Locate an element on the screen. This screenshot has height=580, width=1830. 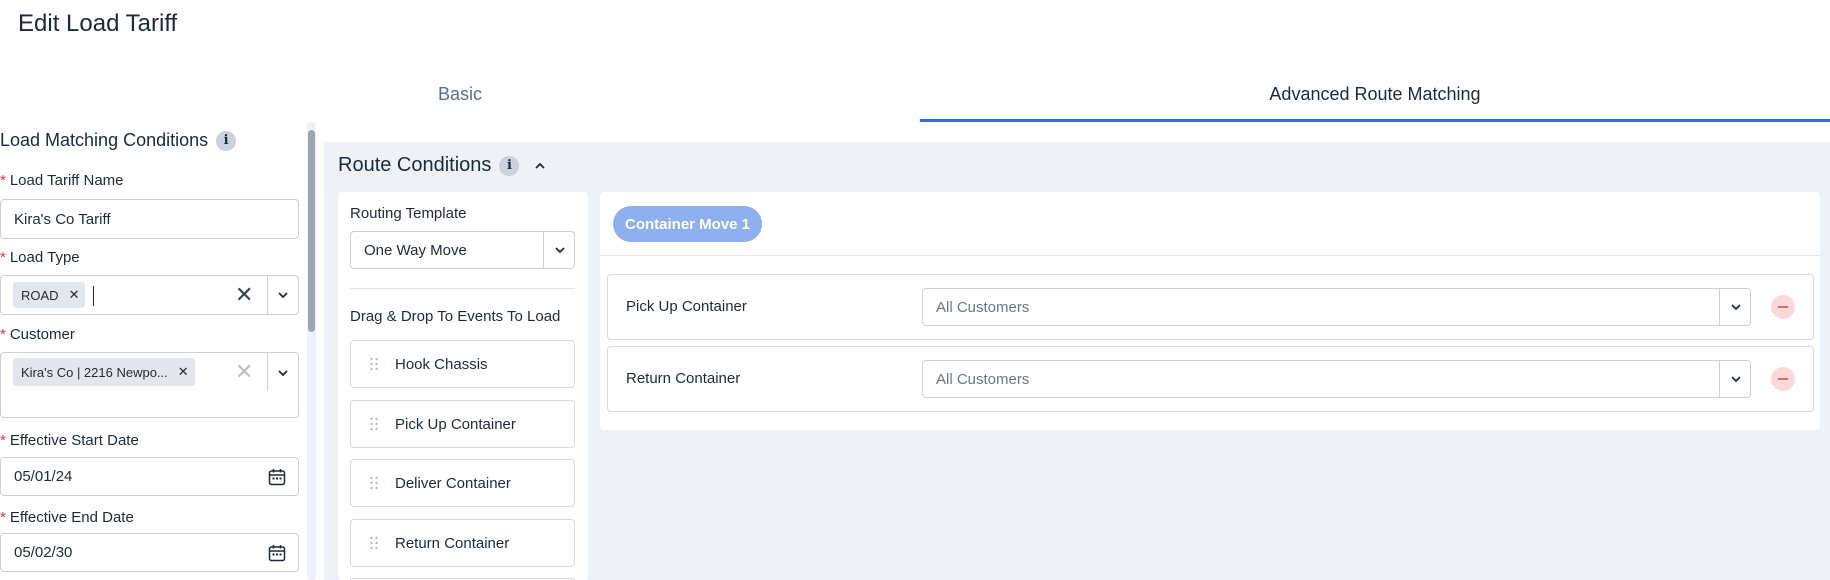
start-date-input: 05/01/24 is located at coordinates (149, 476).